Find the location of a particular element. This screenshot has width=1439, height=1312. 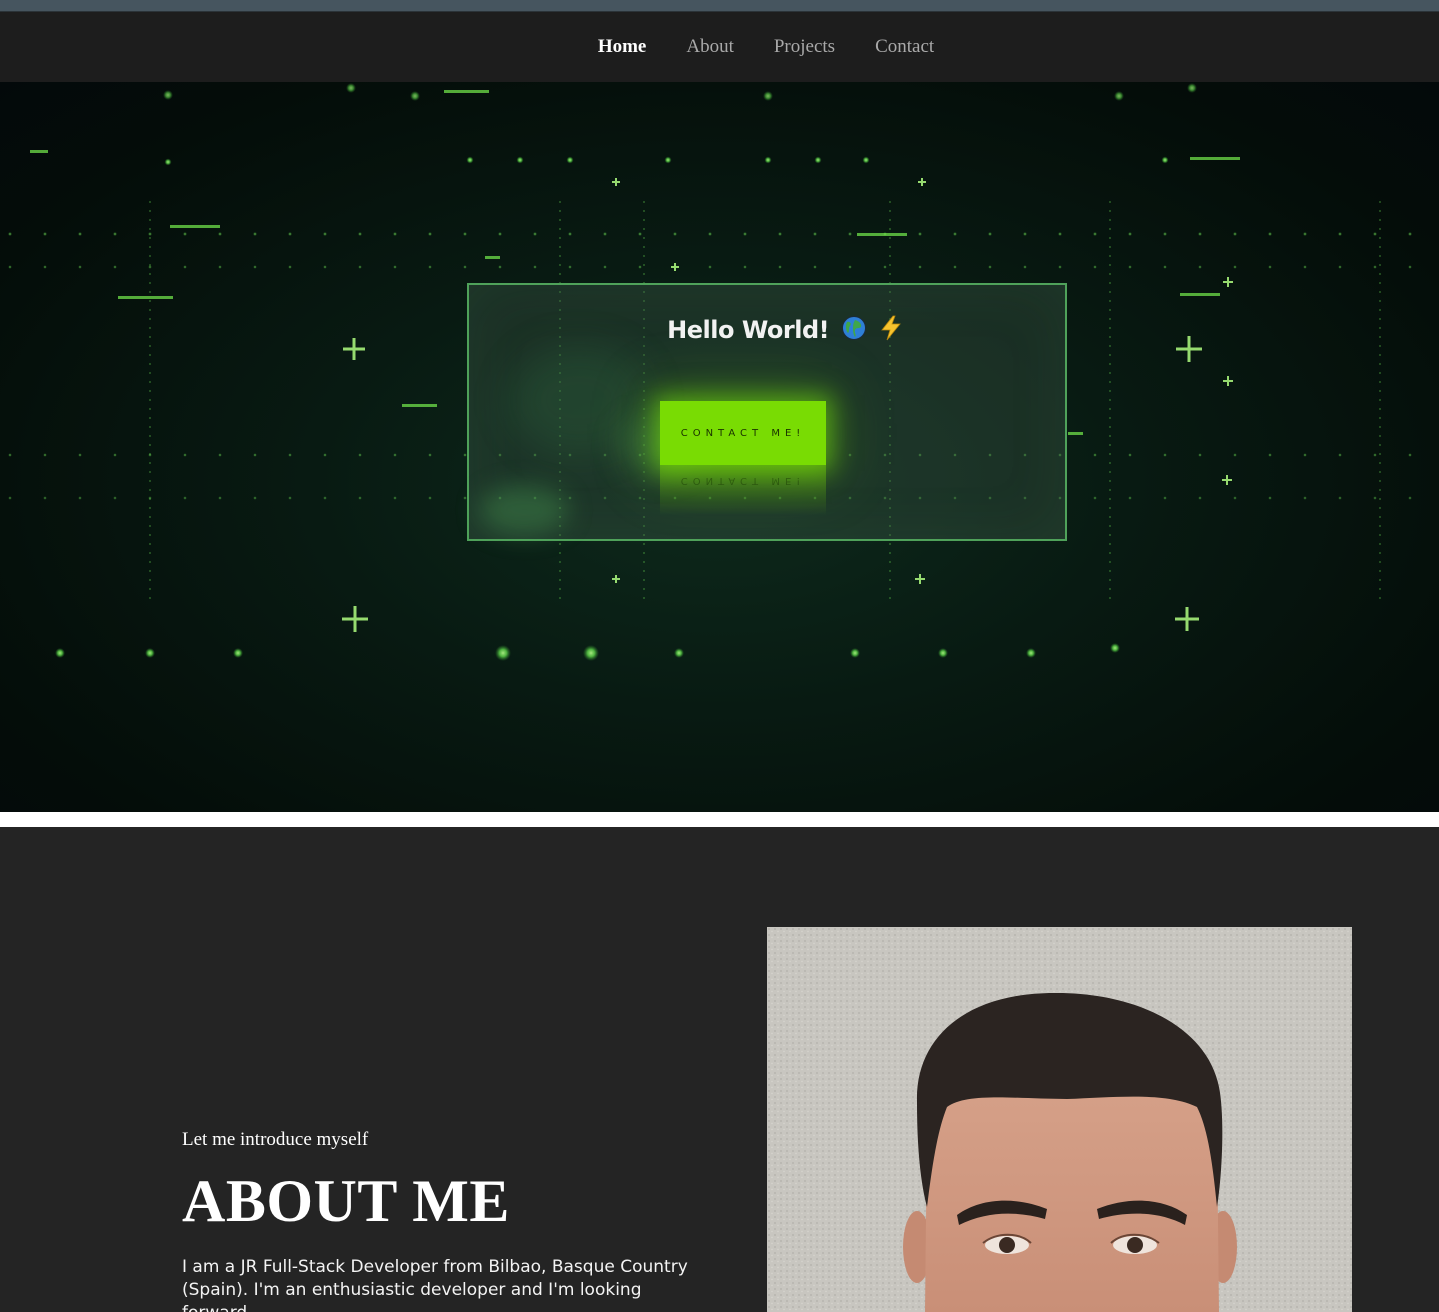

hero-card: Hello World! CONTACT ME! CONTACT ME! is located at coordinates (767, 412).